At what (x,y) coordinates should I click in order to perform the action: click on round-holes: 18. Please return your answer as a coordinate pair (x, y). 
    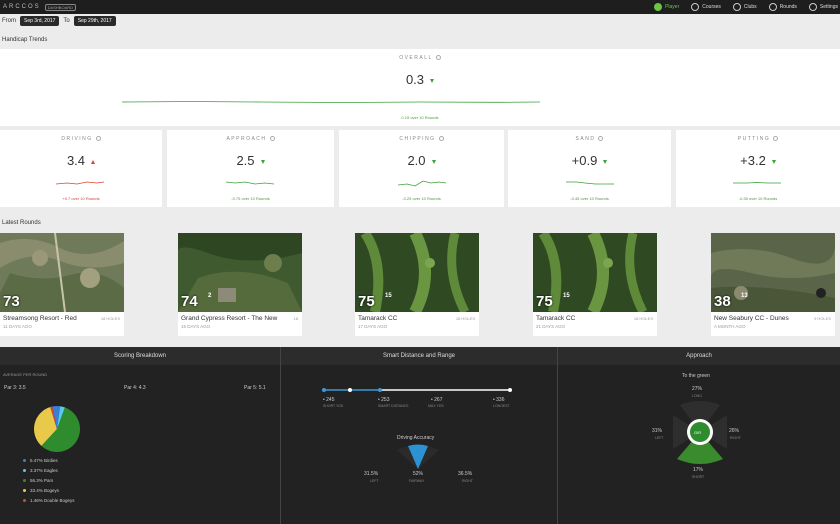
    Looking at the image, I should click on (295, 318).